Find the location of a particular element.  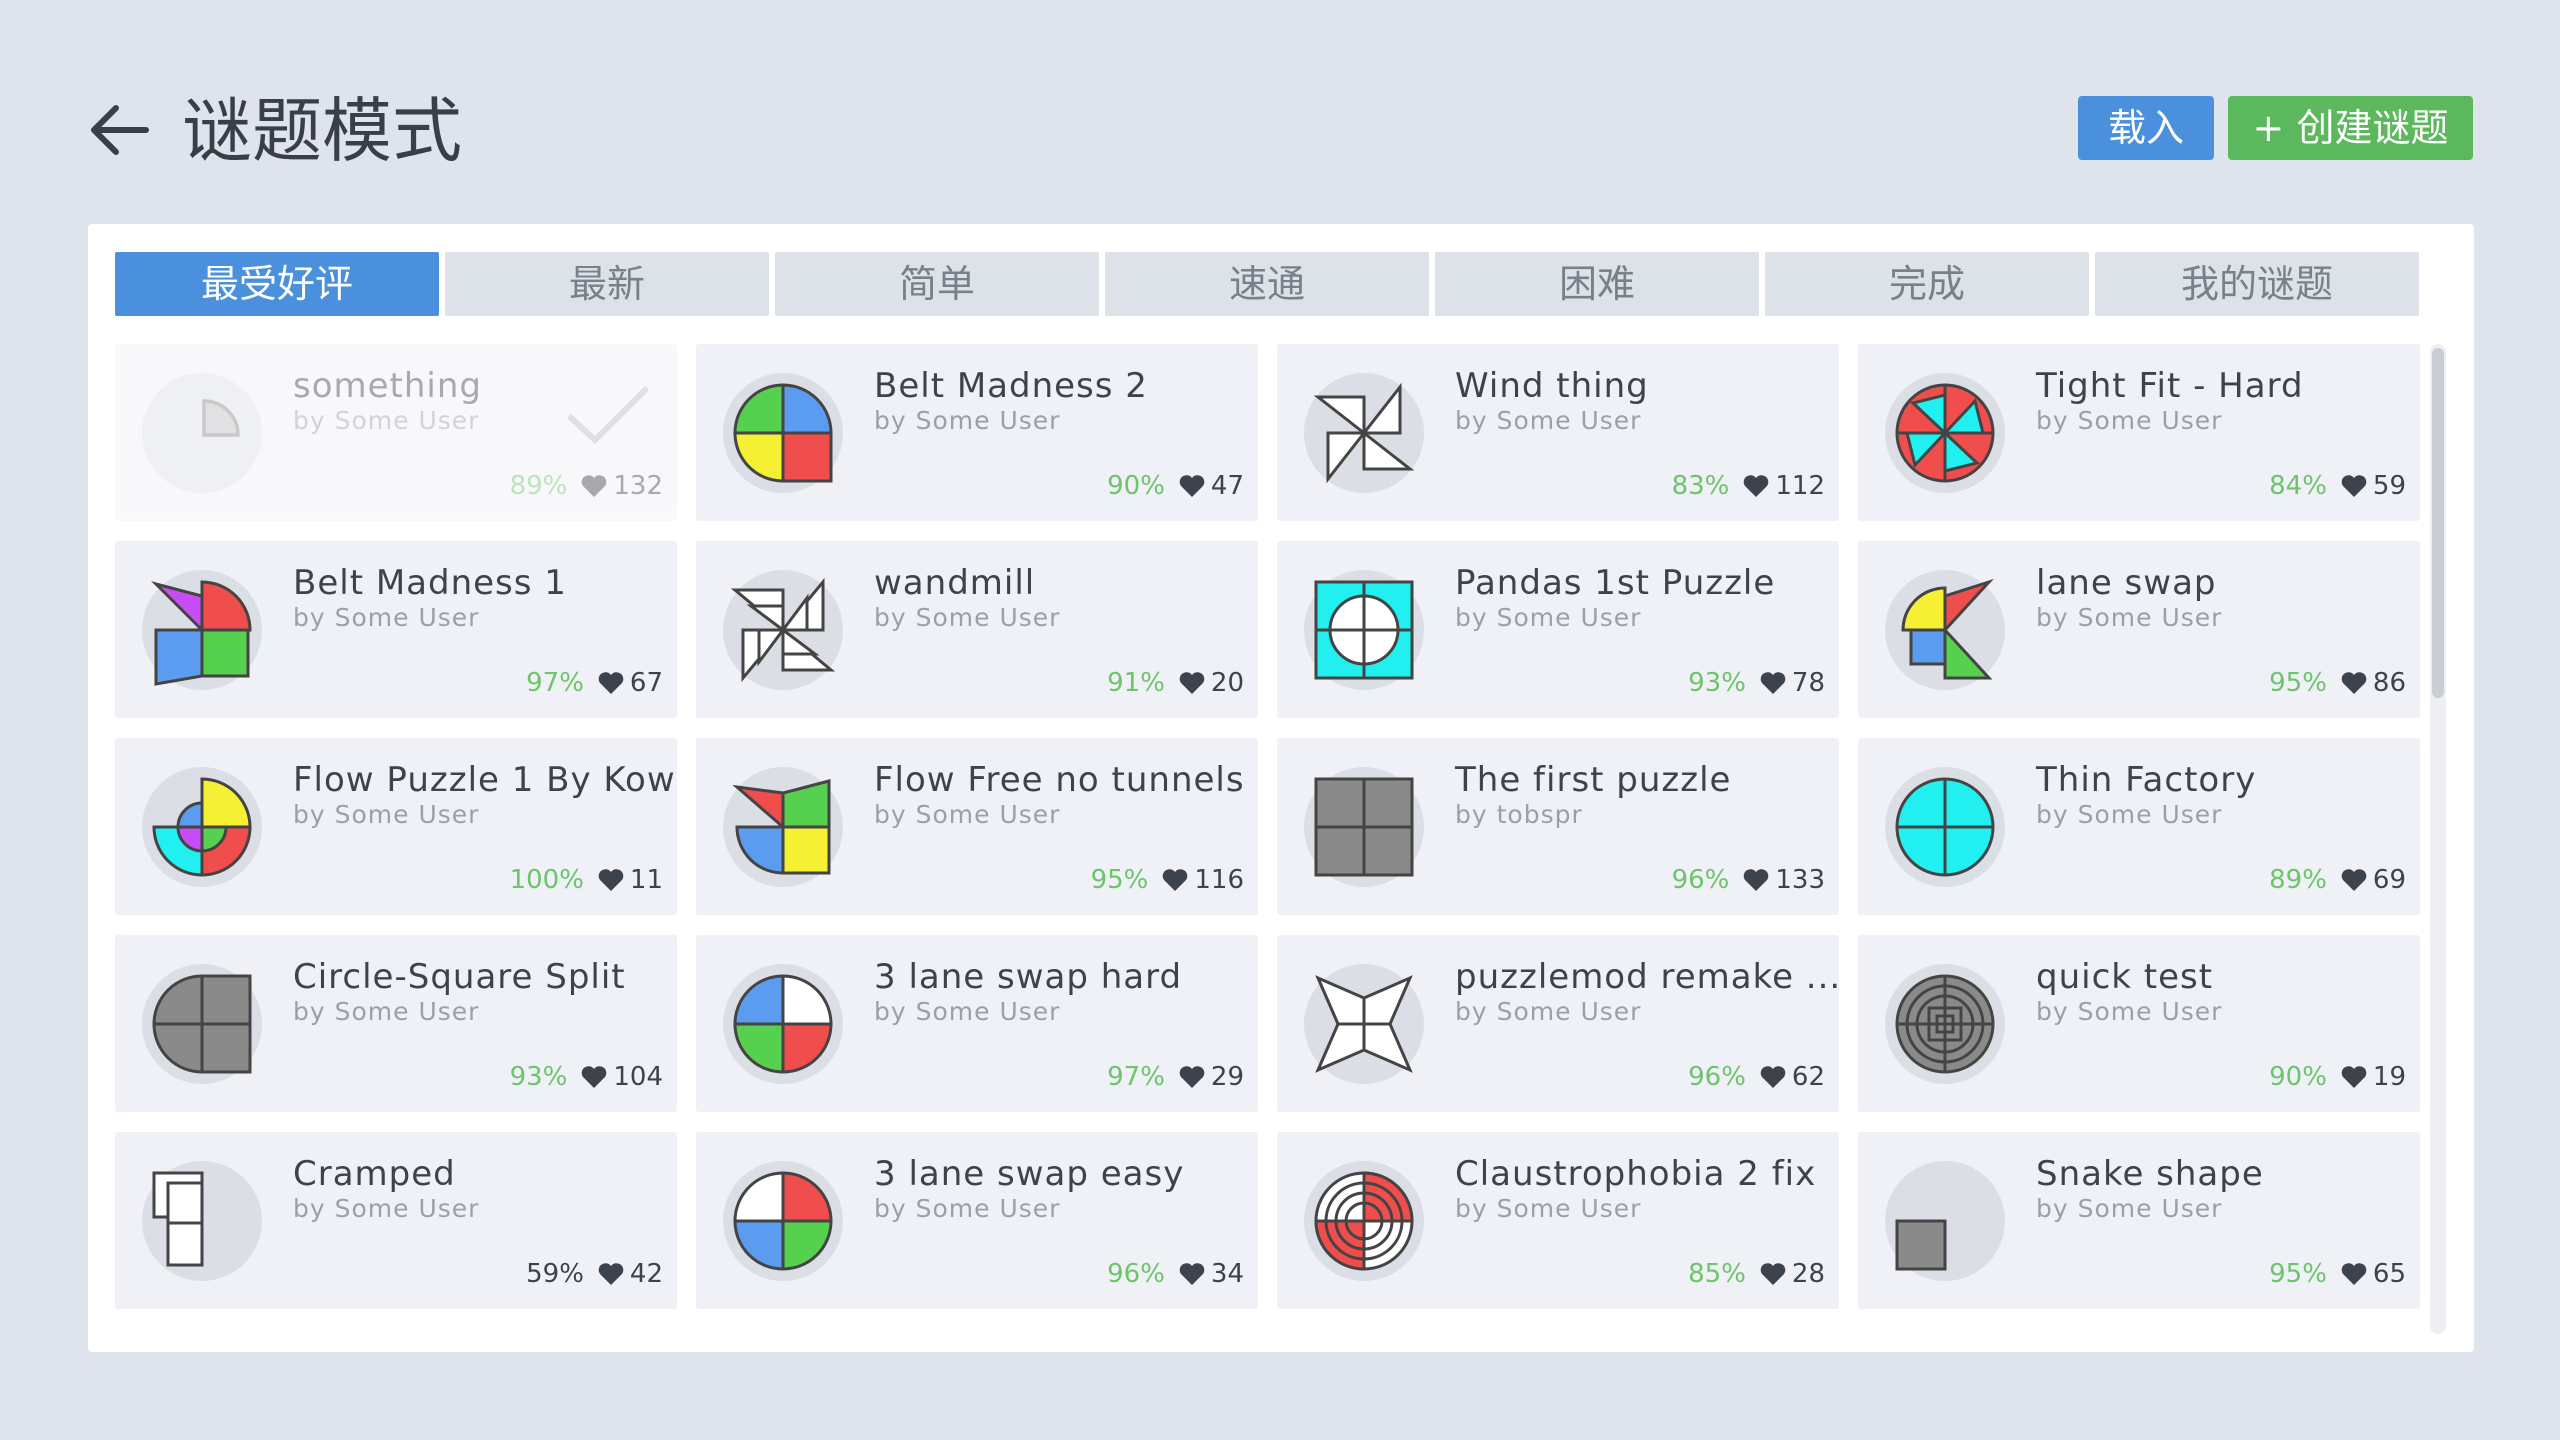

puzzle-card: Pandas 1st Puzzle by Some User 93% 78 is located at coordinates (1558, 629).